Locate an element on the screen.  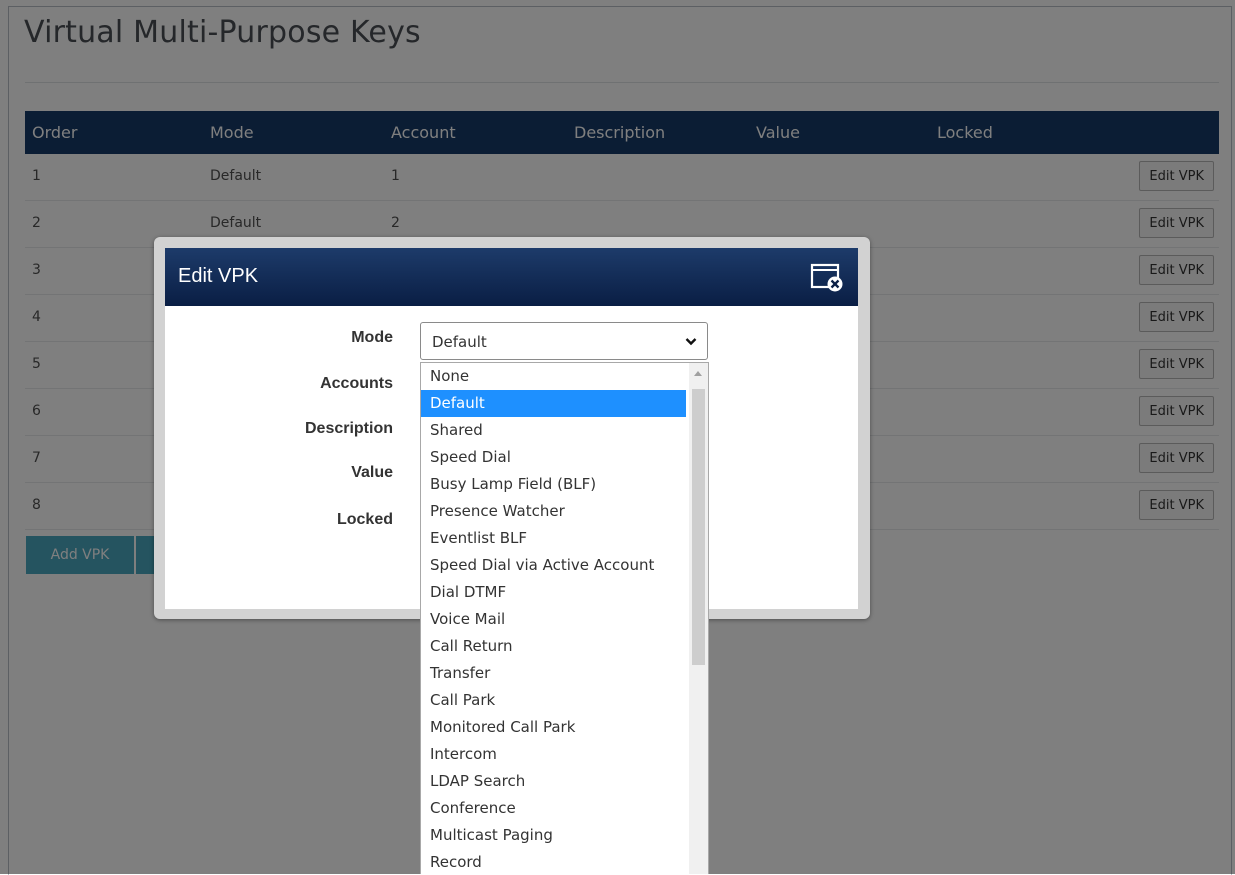
option-multicast-paging: Multicast Paging is located at coordinates (564, 835).